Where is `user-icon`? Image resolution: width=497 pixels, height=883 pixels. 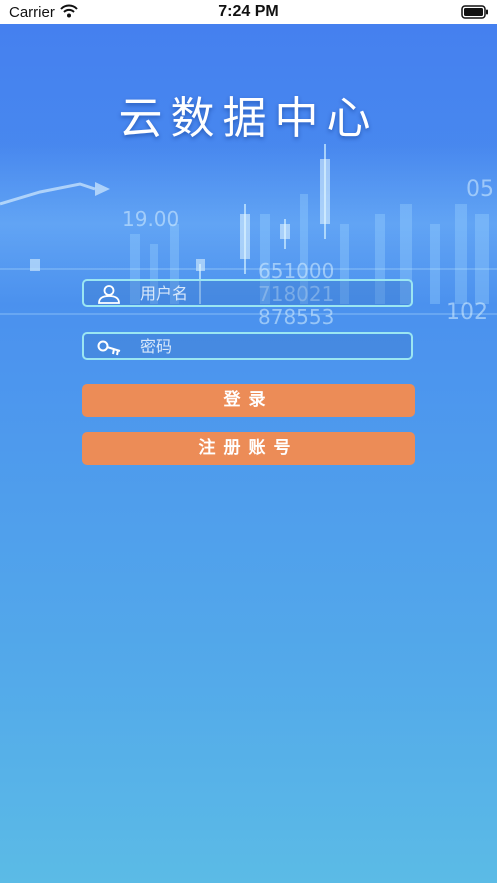 user-icon is located at coordinates (109, 294).